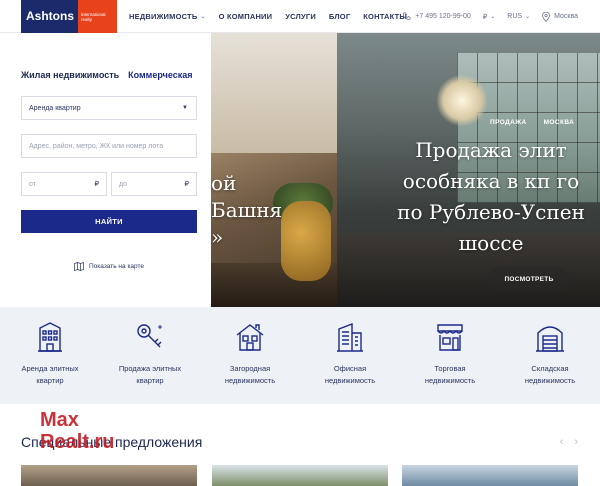  I want to click on tab-residential: Жилая недвижимость, so click(70, 75).